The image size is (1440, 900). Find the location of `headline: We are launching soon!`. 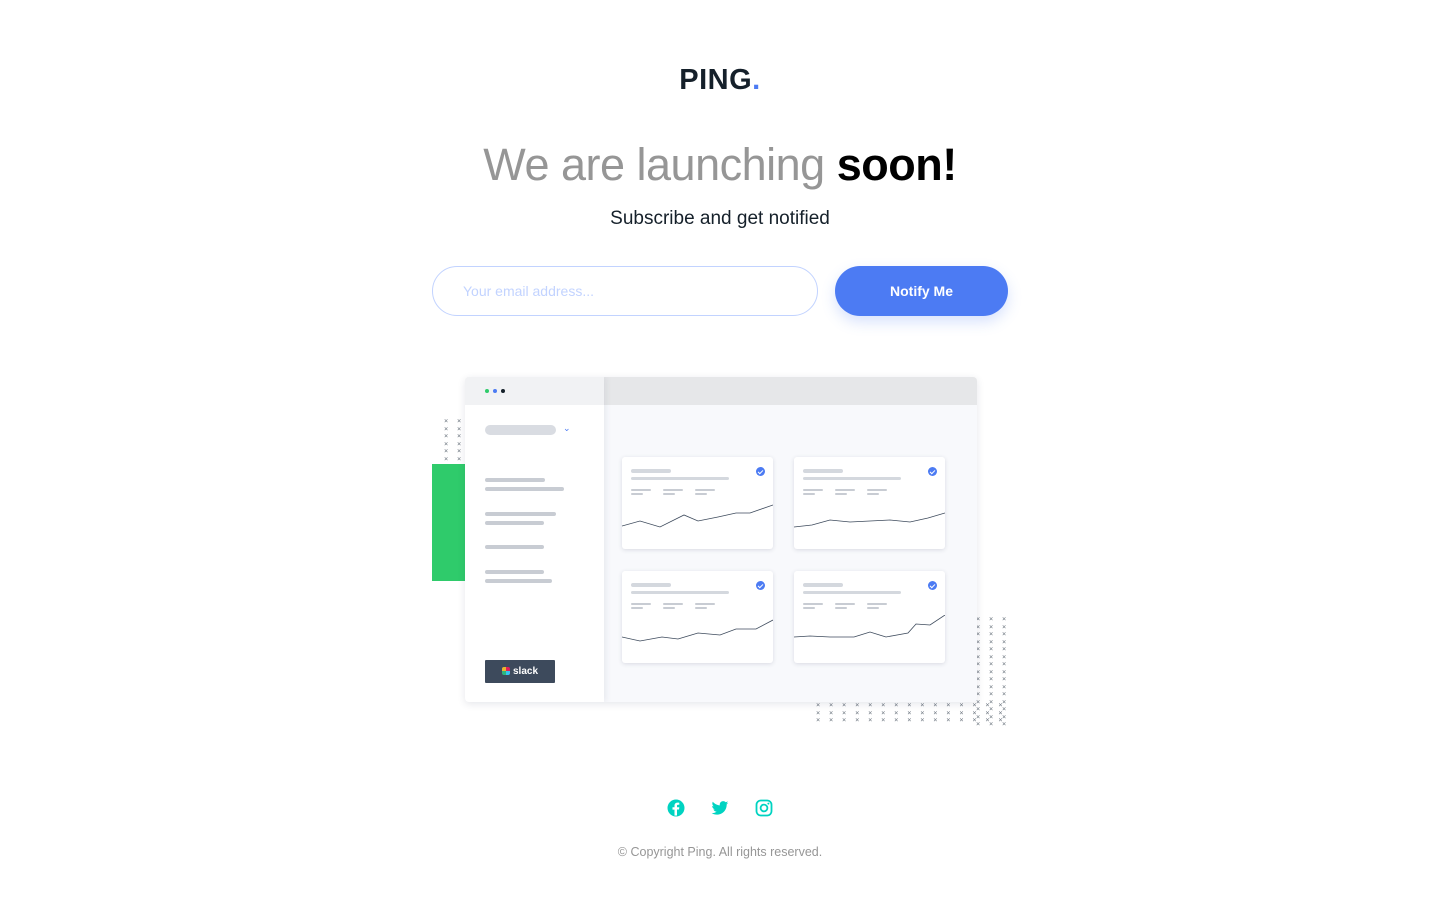

headline: We are launching soon! is located at coordinates (720, 165).